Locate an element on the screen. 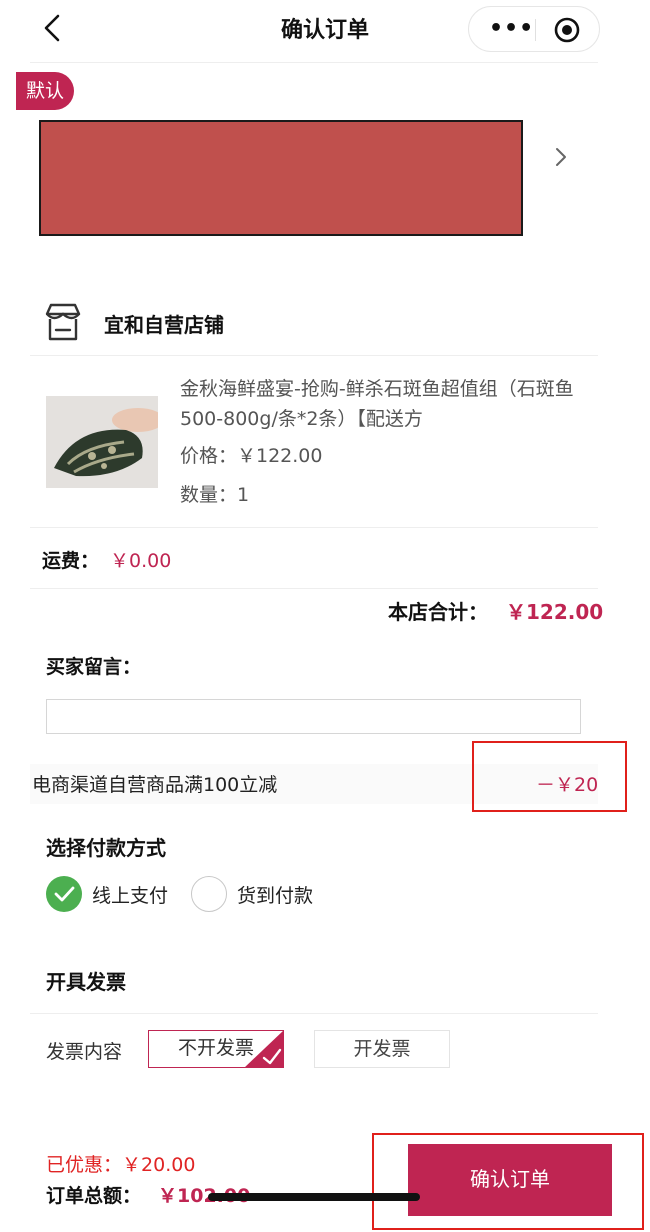 The width and height of the screenshot is (650, 1232). buyer-message-label: 买家留言： is located at coordinates (94, 667).